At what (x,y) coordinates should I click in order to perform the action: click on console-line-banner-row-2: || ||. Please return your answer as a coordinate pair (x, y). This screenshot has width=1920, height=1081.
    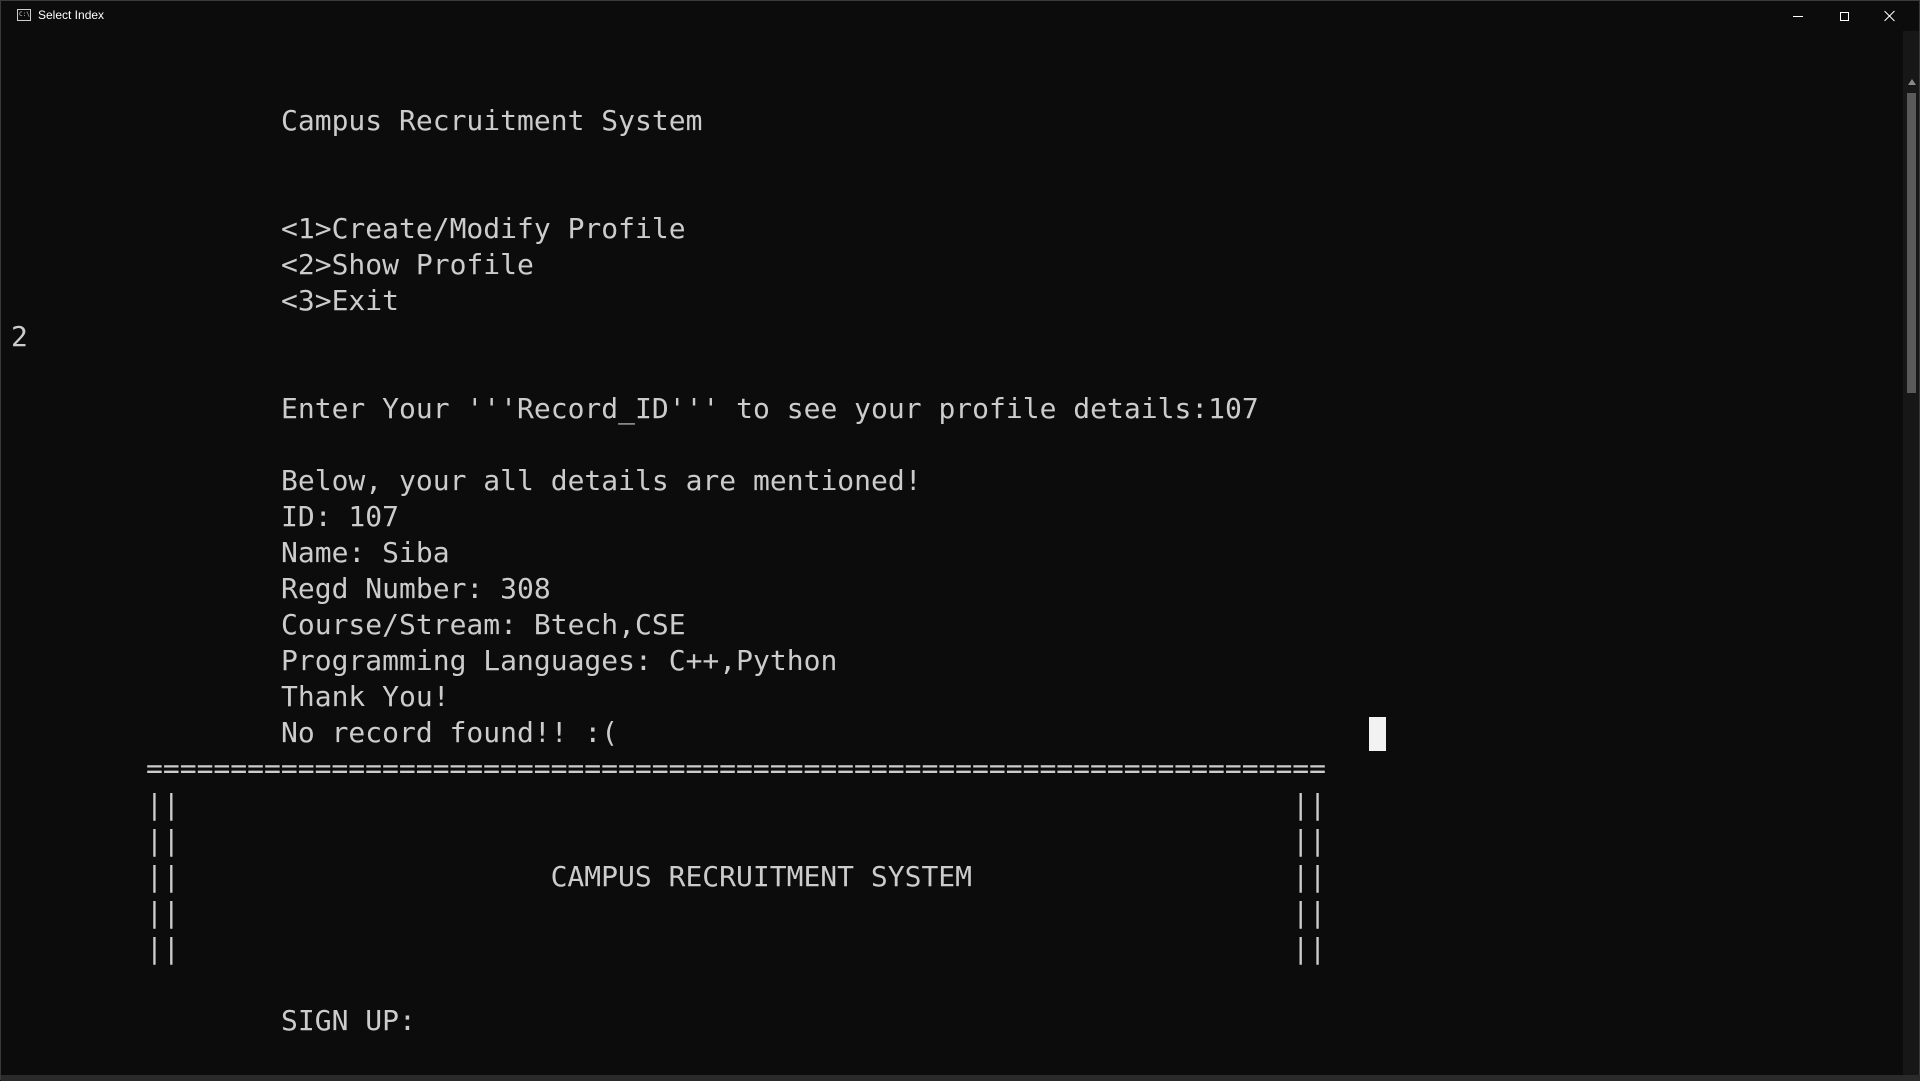
    Looking at the image, I should click on (736, 840).